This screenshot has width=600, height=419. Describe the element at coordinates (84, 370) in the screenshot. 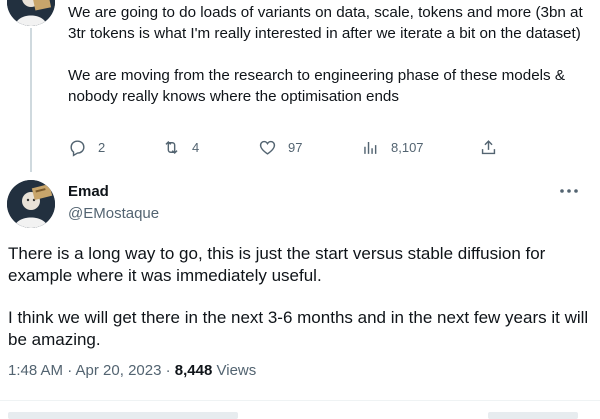

I see `tweet-timestamp: 1:48 AM · Apr 20, 2023` at that location.